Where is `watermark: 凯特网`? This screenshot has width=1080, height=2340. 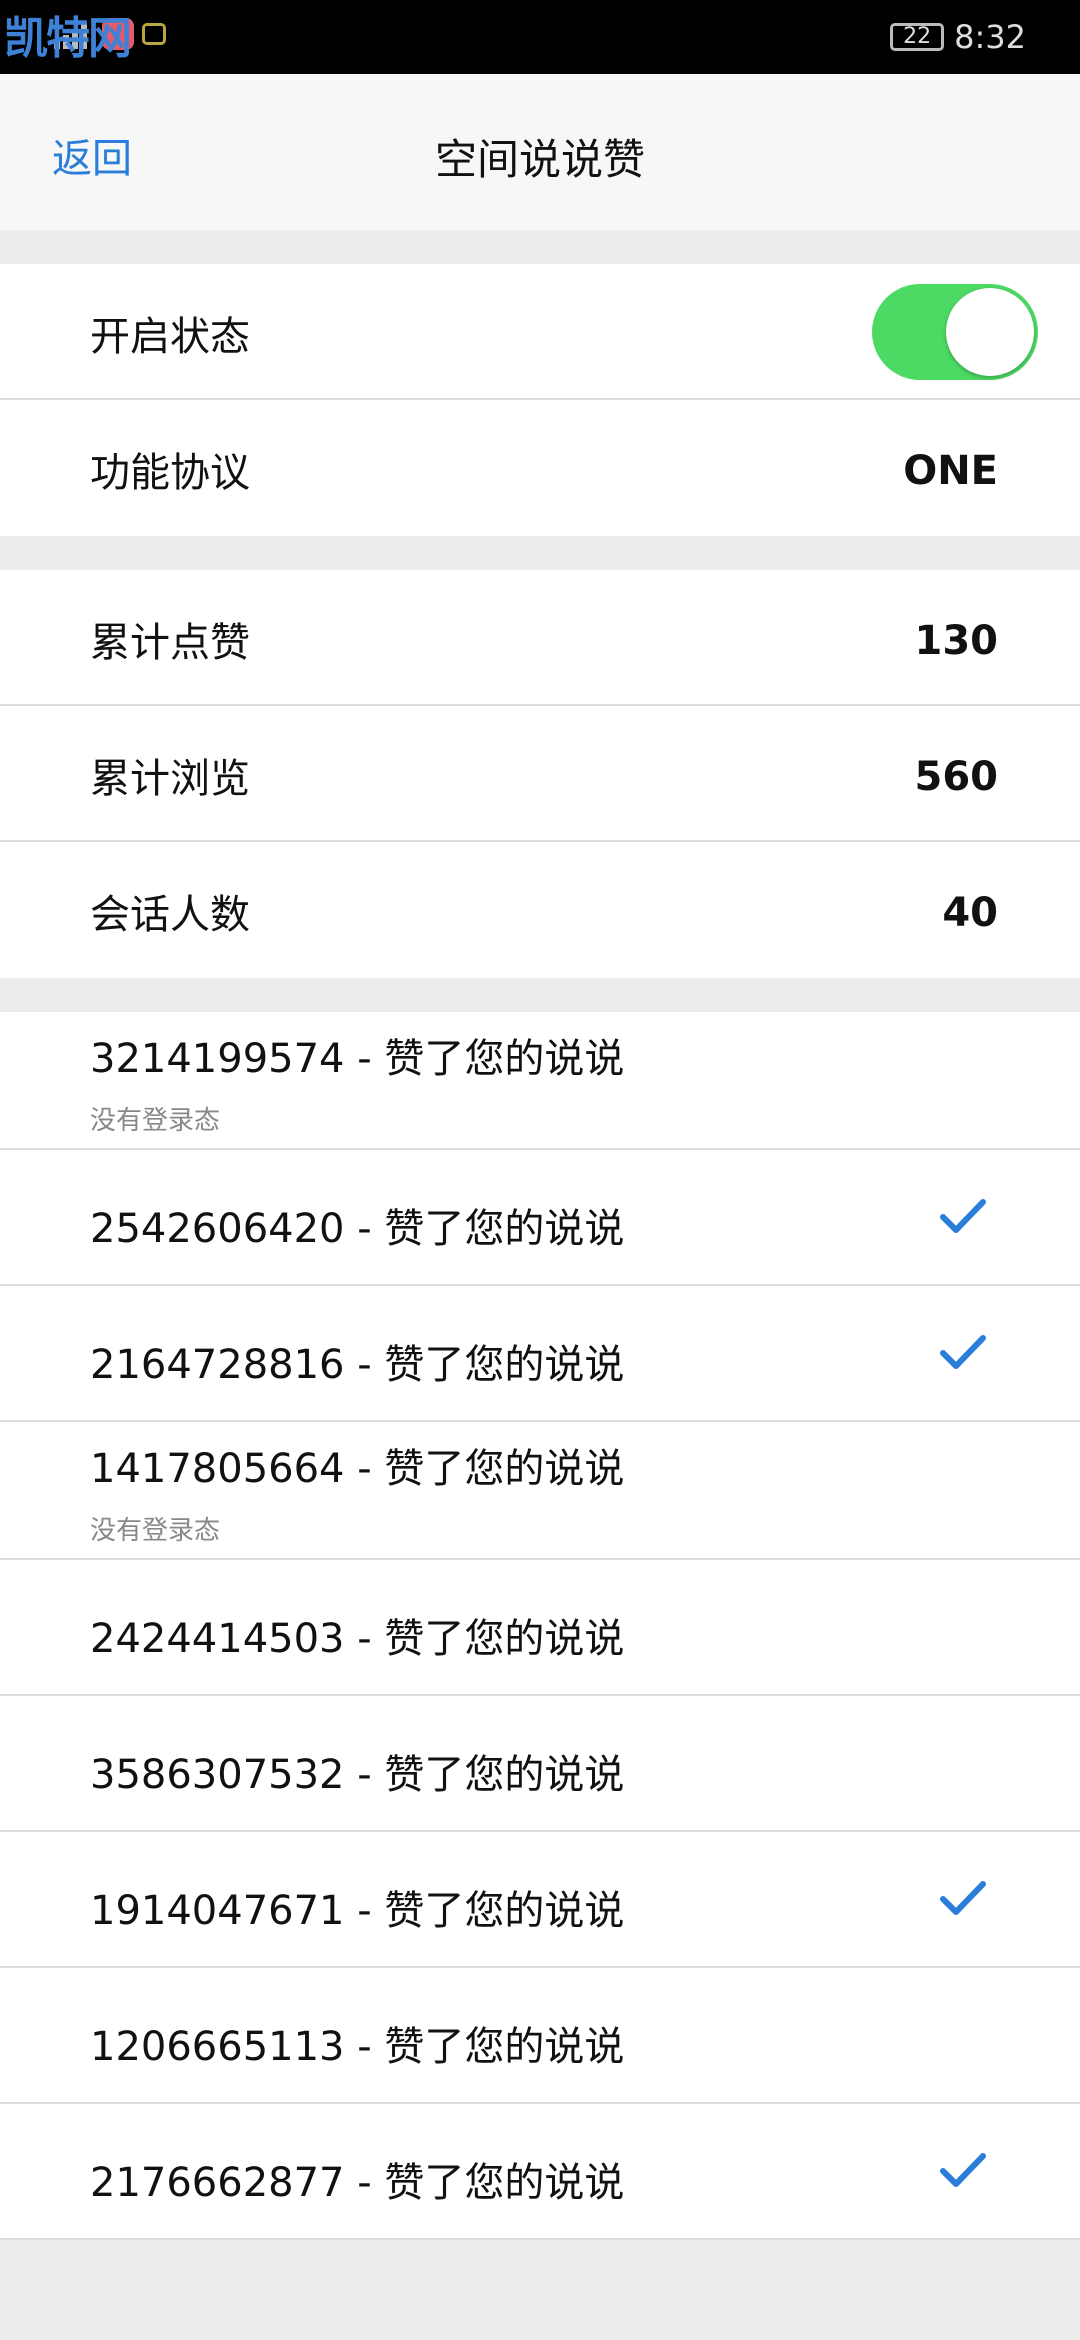
watermark: 凯特网 is located at coordinates (68, 38).